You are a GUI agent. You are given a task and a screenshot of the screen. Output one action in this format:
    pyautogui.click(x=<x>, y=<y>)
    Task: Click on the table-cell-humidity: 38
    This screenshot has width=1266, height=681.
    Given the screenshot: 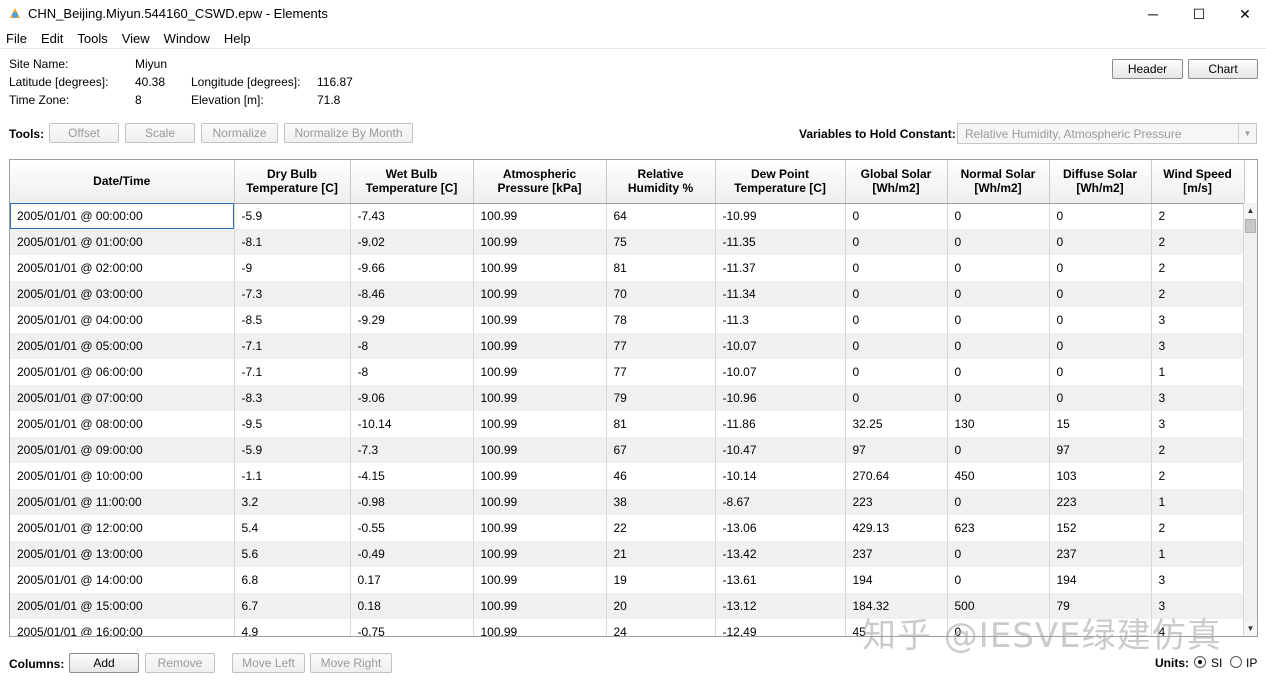 What is the action you would take?
    pyautogui.click(x=661, y=502)
    